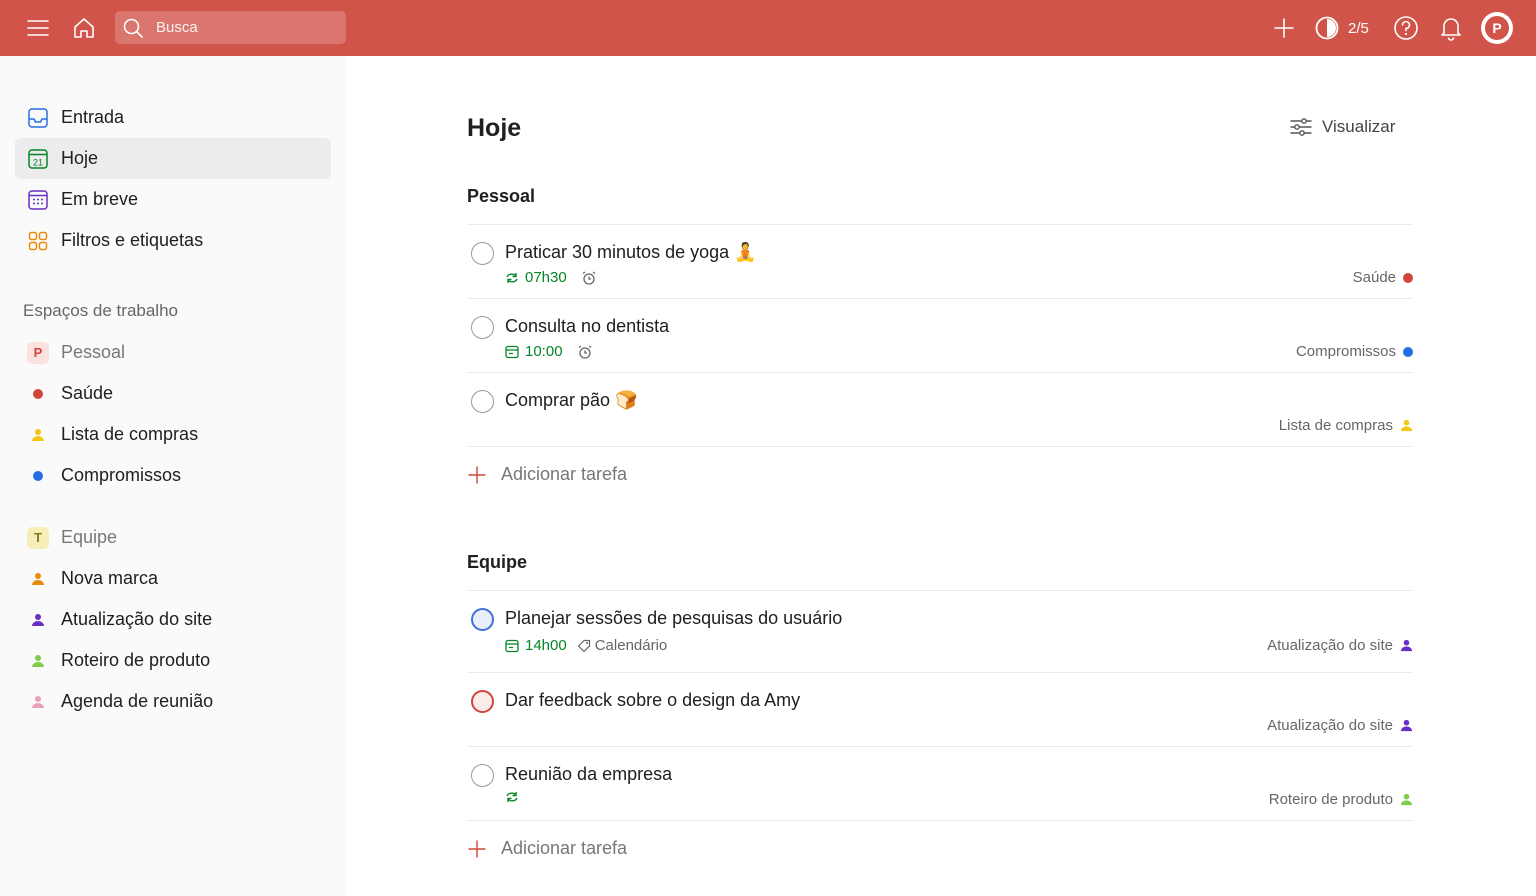 This screenshot has width=1536, height=896. What do you see at coordinates (89, 537) in the screenshot?
I see `workspace-label: Equipe` at bounding box center [89, 537].